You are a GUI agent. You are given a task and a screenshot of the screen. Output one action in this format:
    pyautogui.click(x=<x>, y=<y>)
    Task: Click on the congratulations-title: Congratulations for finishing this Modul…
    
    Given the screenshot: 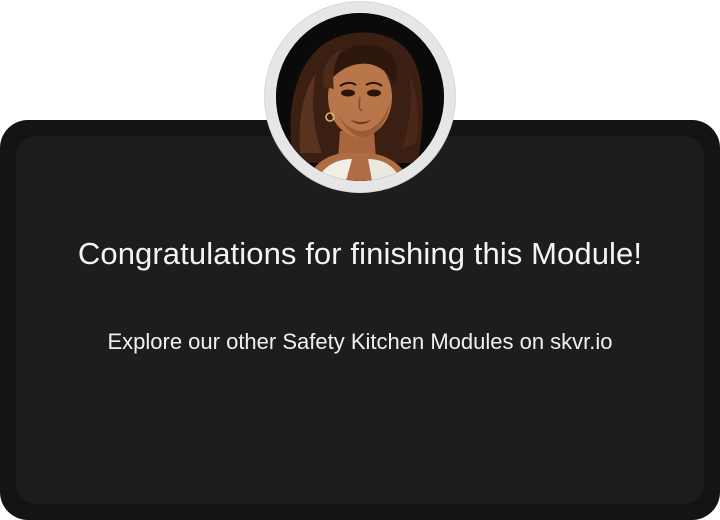 What is the action you would take?
    pyautogui.click(x=360, y=253)
    